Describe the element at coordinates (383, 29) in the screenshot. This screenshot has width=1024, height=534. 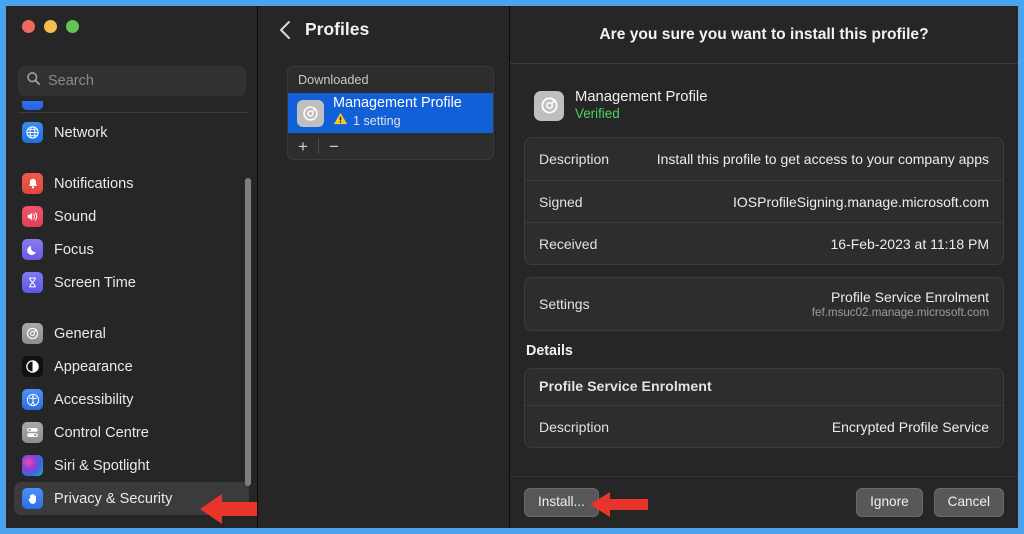
I see `profiles-header: Profiles` at that location.